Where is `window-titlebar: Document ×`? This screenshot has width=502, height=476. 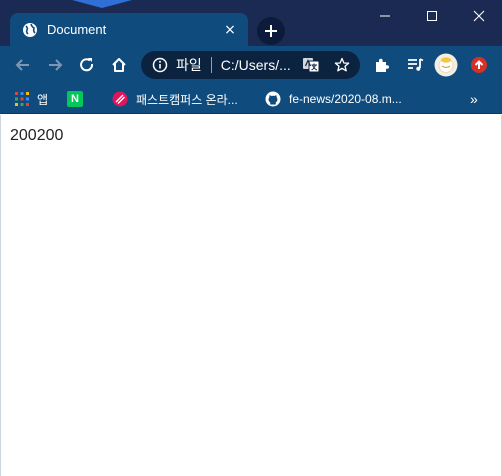 window-titlebar: Document × is located at coordinates (251, 23).